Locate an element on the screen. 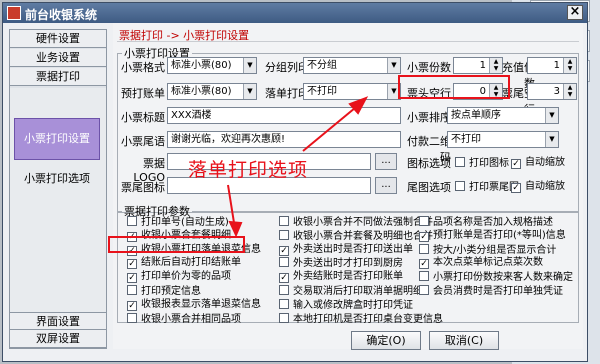 The image size is (600, 364). order-print-select: 不打印 ▼ is located at coordinates (352, 91).